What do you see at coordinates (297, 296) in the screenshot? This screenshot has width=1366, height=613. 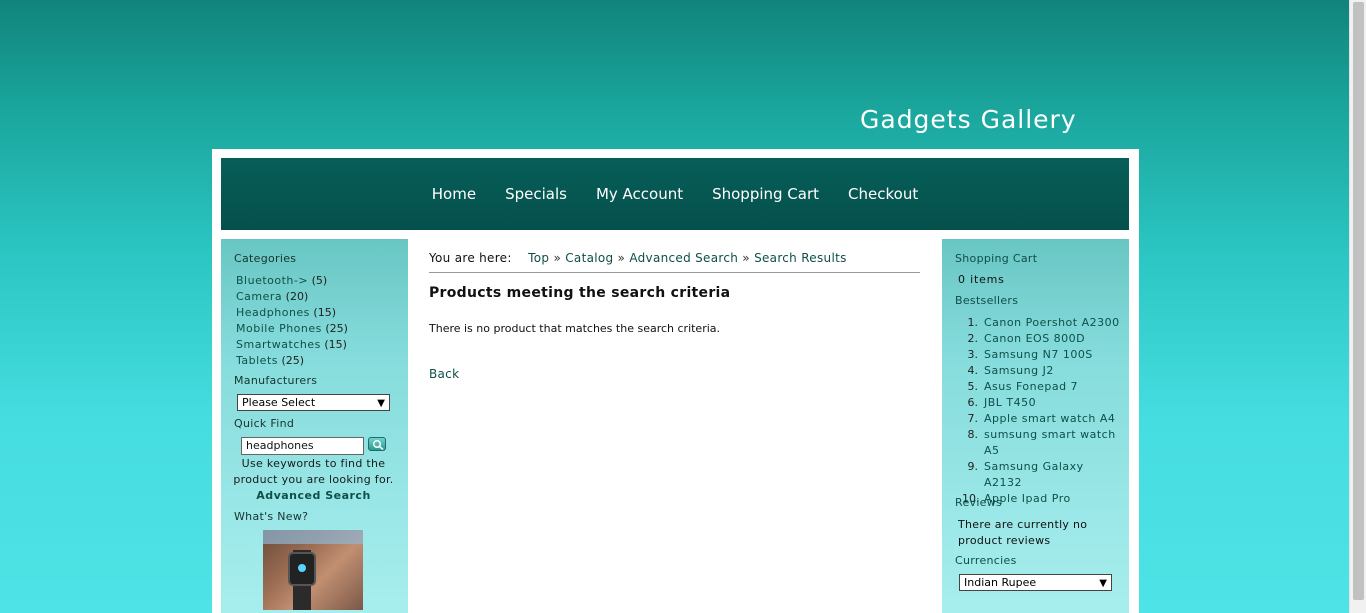 I see `category-count: (20)` at bounding box center [297, 296].